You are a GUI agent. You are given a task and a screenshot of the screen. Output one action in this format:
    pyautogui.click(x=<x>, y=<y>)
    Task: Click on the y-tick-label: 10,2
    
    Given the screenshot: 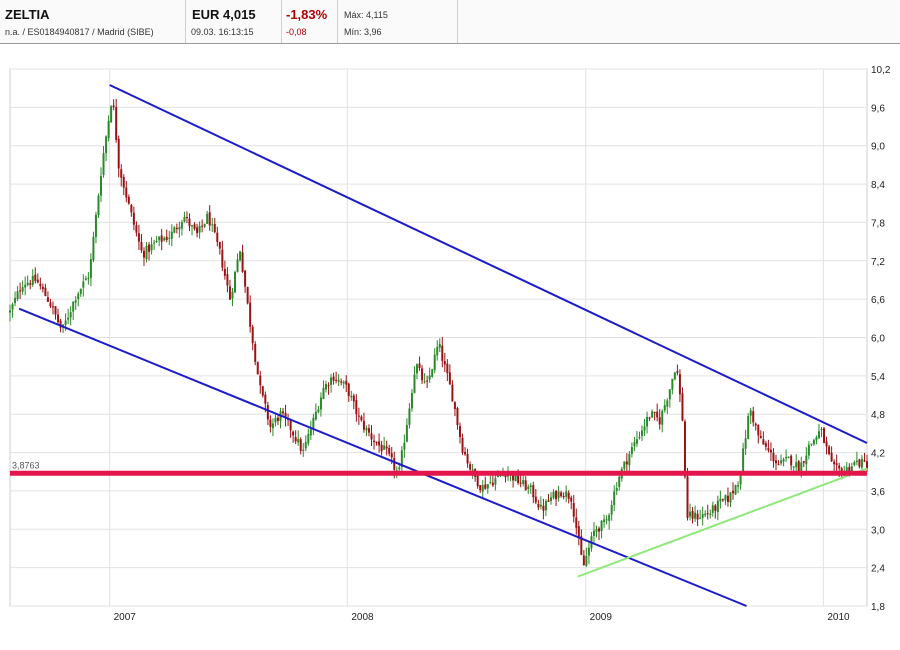 What is the action you would take?
    pyautogui.click(x=881, y=70)
    